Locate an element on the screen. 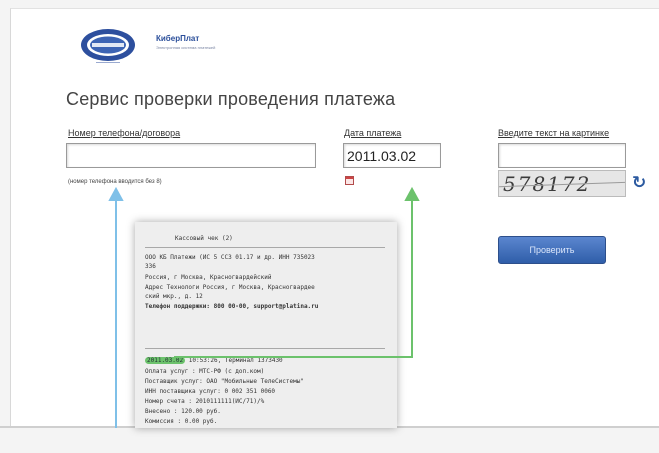  receipt-line: ИНН поставщика услуг: 0 002 351 0060 is located at coordinates (210, 391).